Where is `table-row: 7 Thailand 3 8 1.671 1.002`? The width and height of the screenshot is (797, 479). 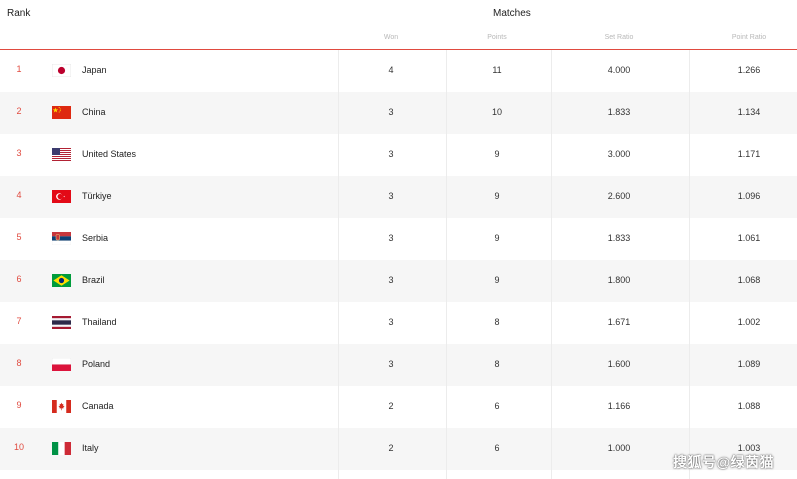 table-row: 7 Thailand 3 8 1.671 1.002 is located at coordinates (398, 323).